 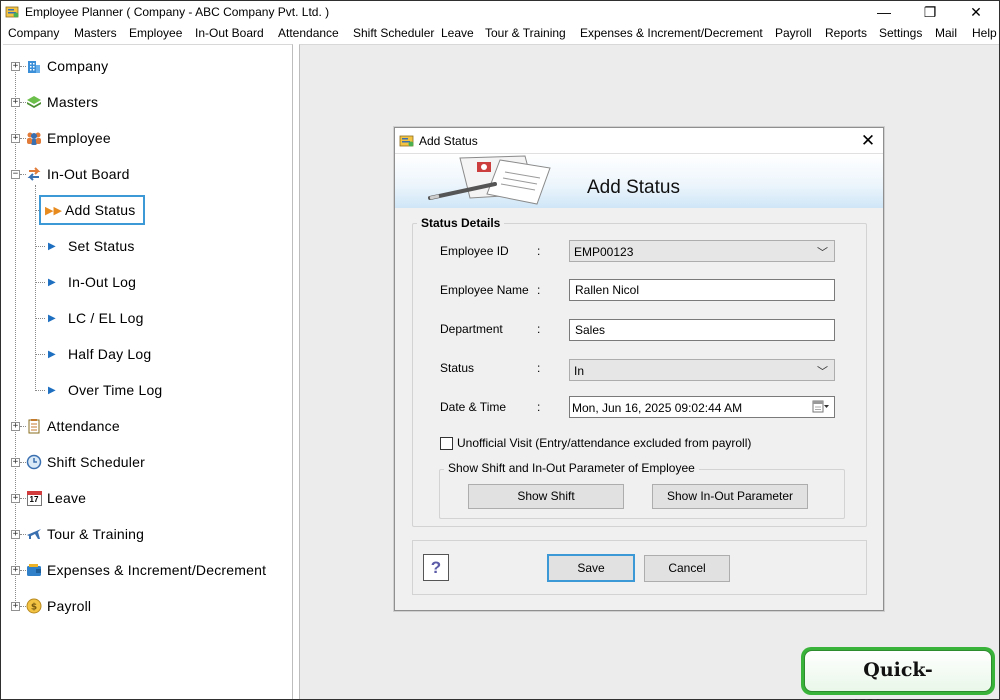 I want to click on menu-expenses: Expenses & Increment/Decrement, so click(x=671, y=33).